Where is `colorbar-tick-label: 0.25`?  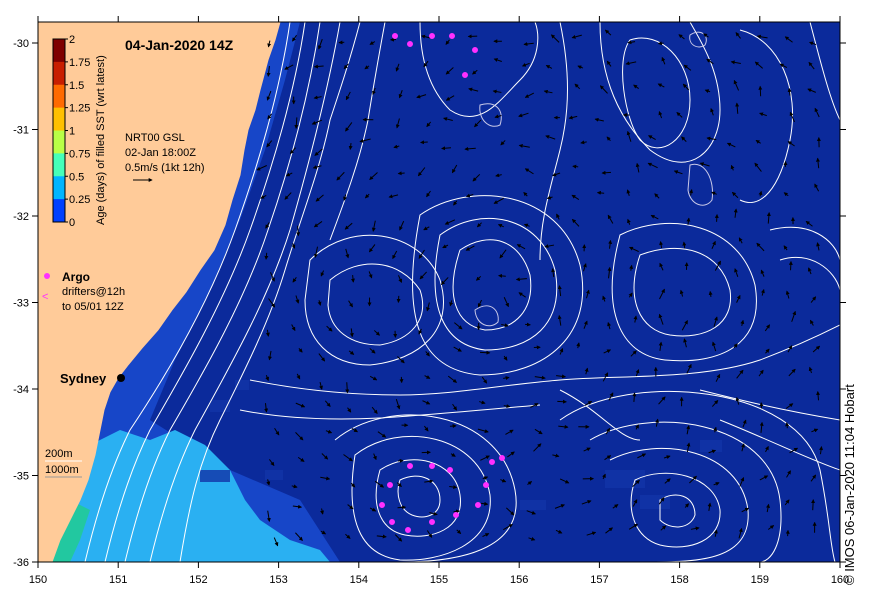 colorbar-tick-label: 0.25 is located at coordinates (79, 200).